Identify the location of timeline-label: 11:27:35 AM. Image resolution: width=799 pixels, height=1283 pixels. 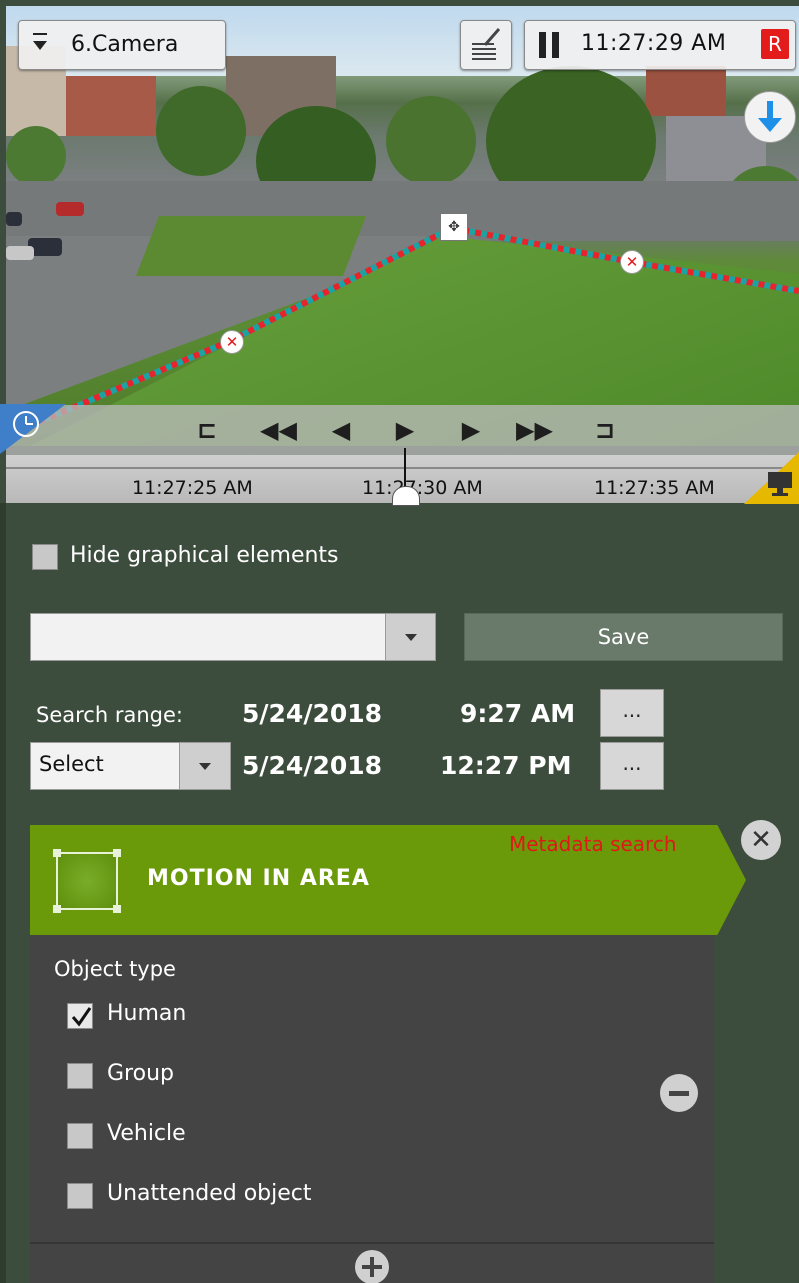
(654, 488).